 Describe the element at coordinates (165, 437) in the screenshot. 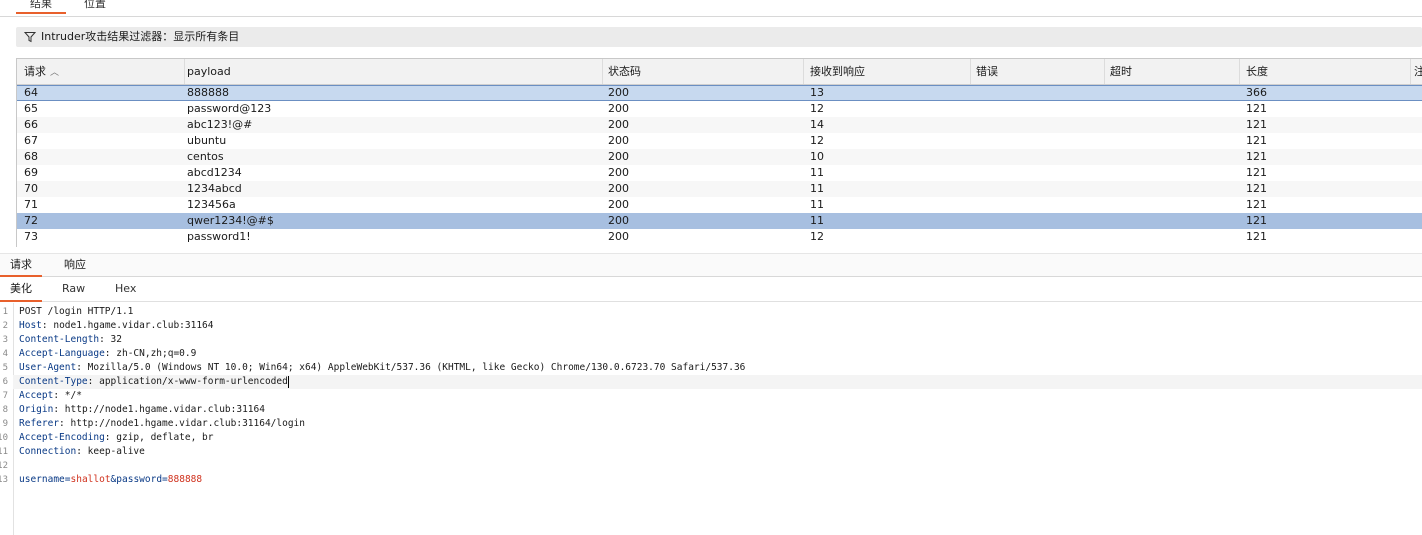

I see `header-value: gzip, deflate, br` at that location.